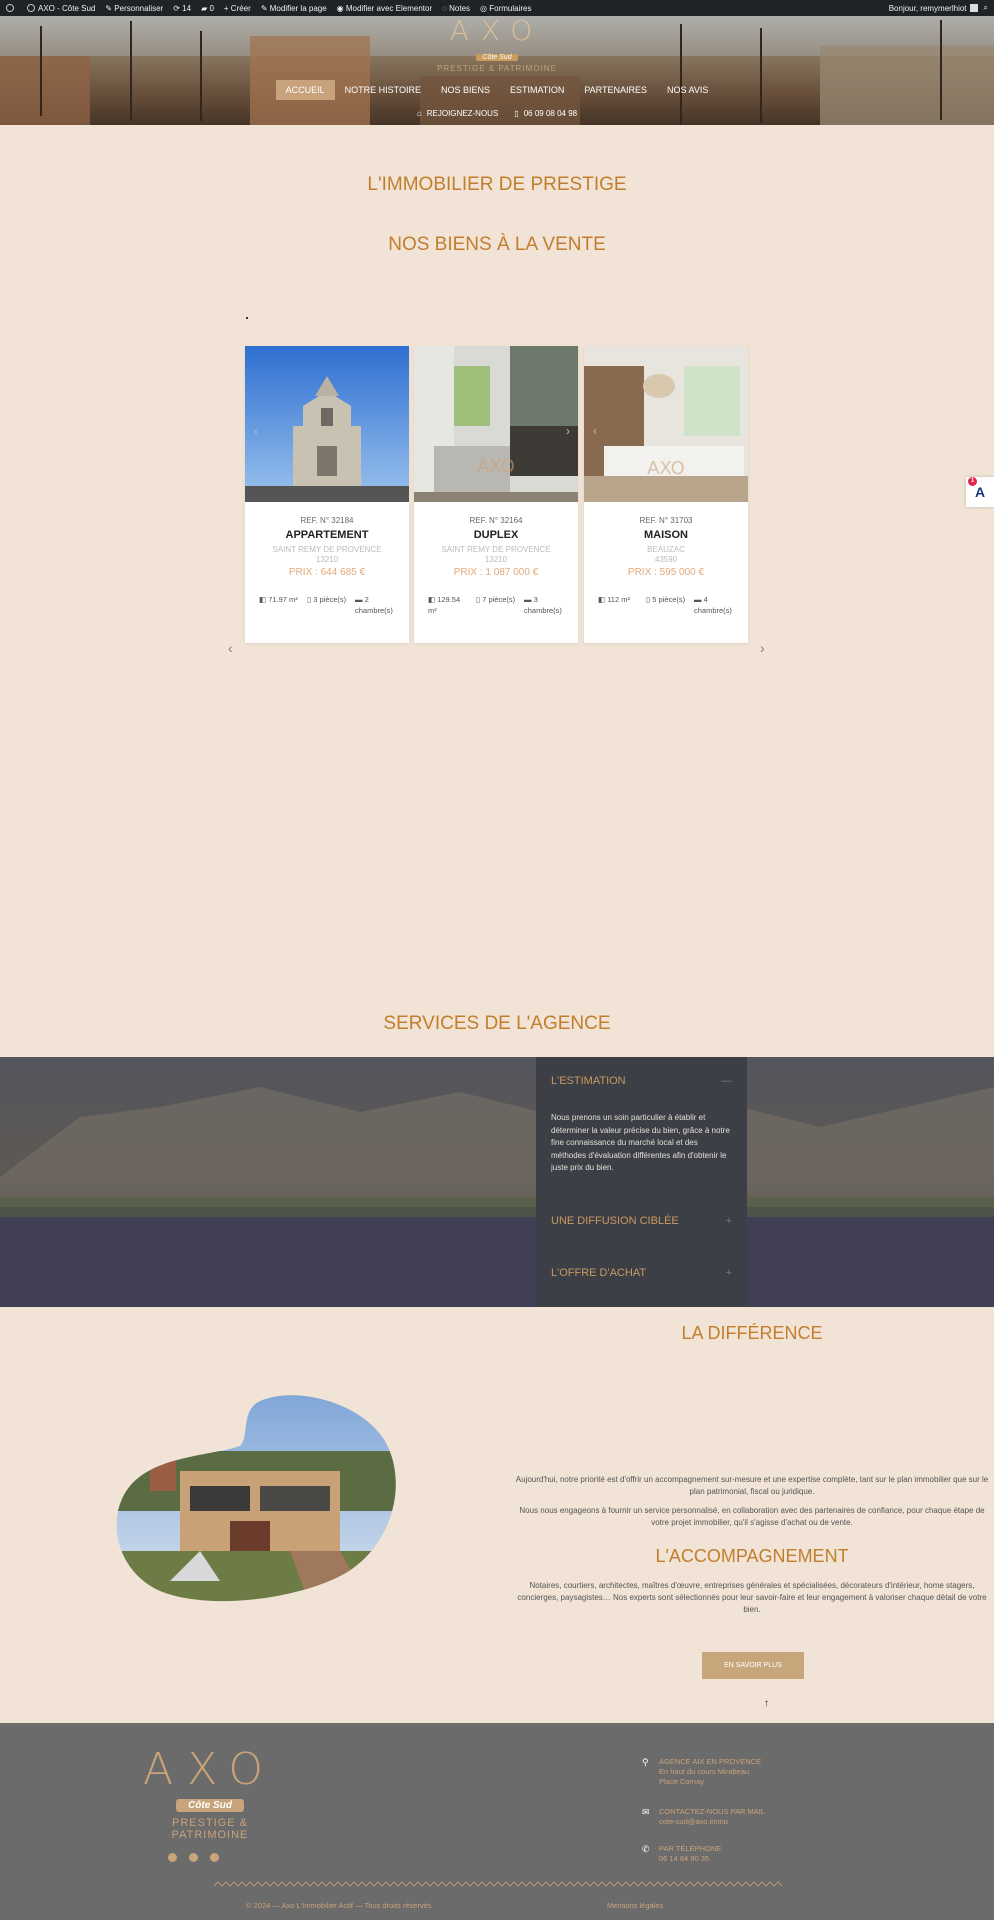 The image size is (994, 1920). I want to click on linkedin-icon, so click(214, 1857).